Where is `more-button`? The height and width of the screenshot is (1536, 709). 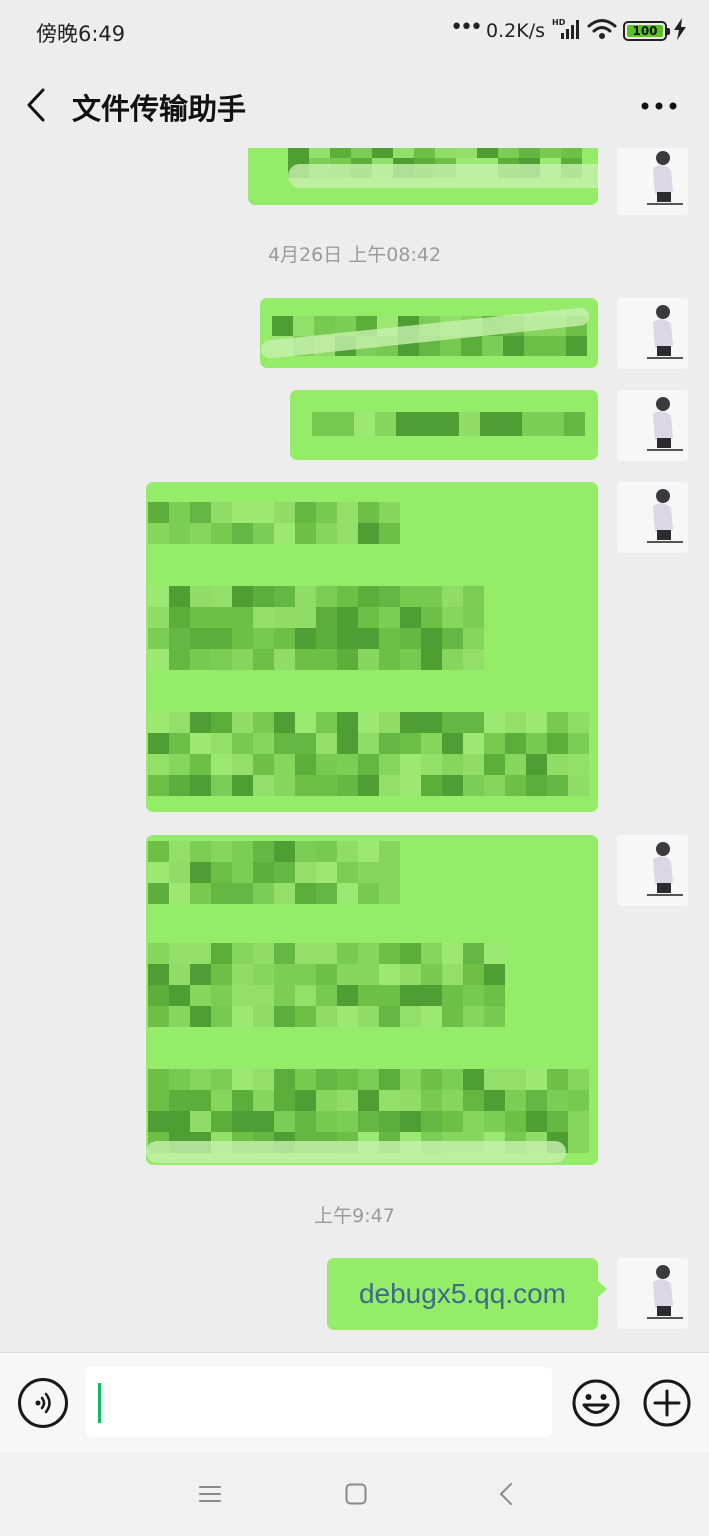
more-button is located at coordinates (659, 106).